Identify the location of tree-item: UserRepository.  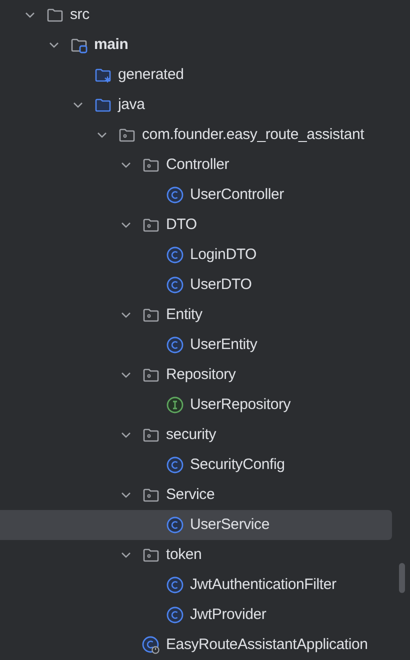
(196, 405).